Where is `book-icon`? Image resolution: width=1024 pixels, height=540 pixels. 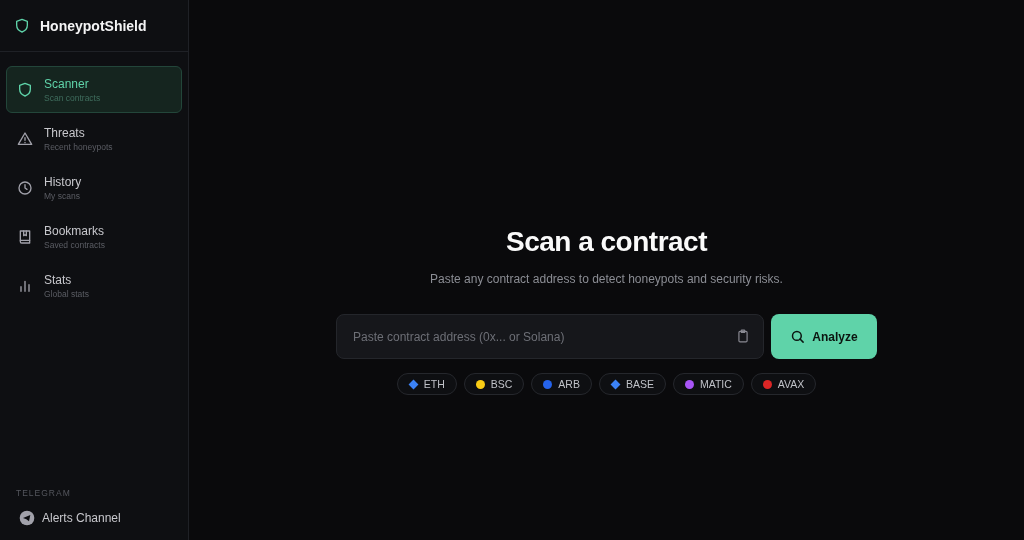
book-icon is located at coordinates (25, 236).